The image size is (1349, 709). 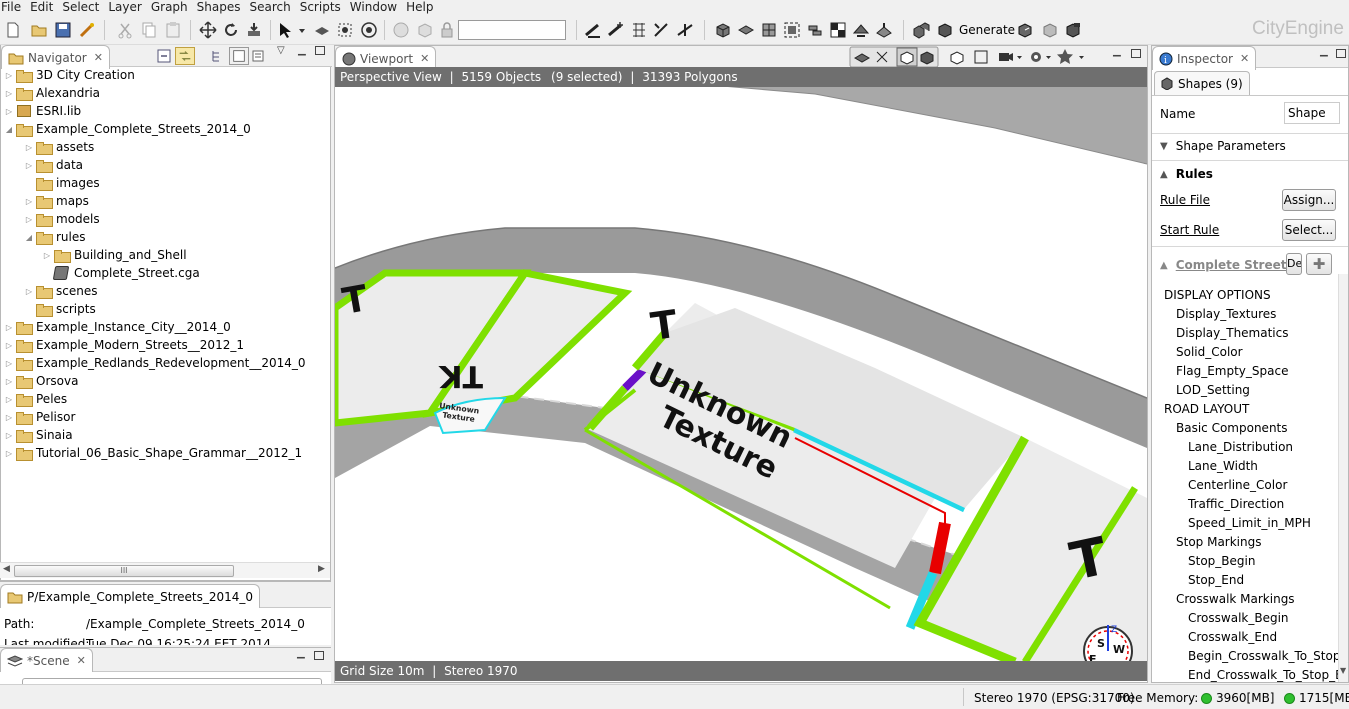 I want to click on models-icon, so click(x=921, y=30).